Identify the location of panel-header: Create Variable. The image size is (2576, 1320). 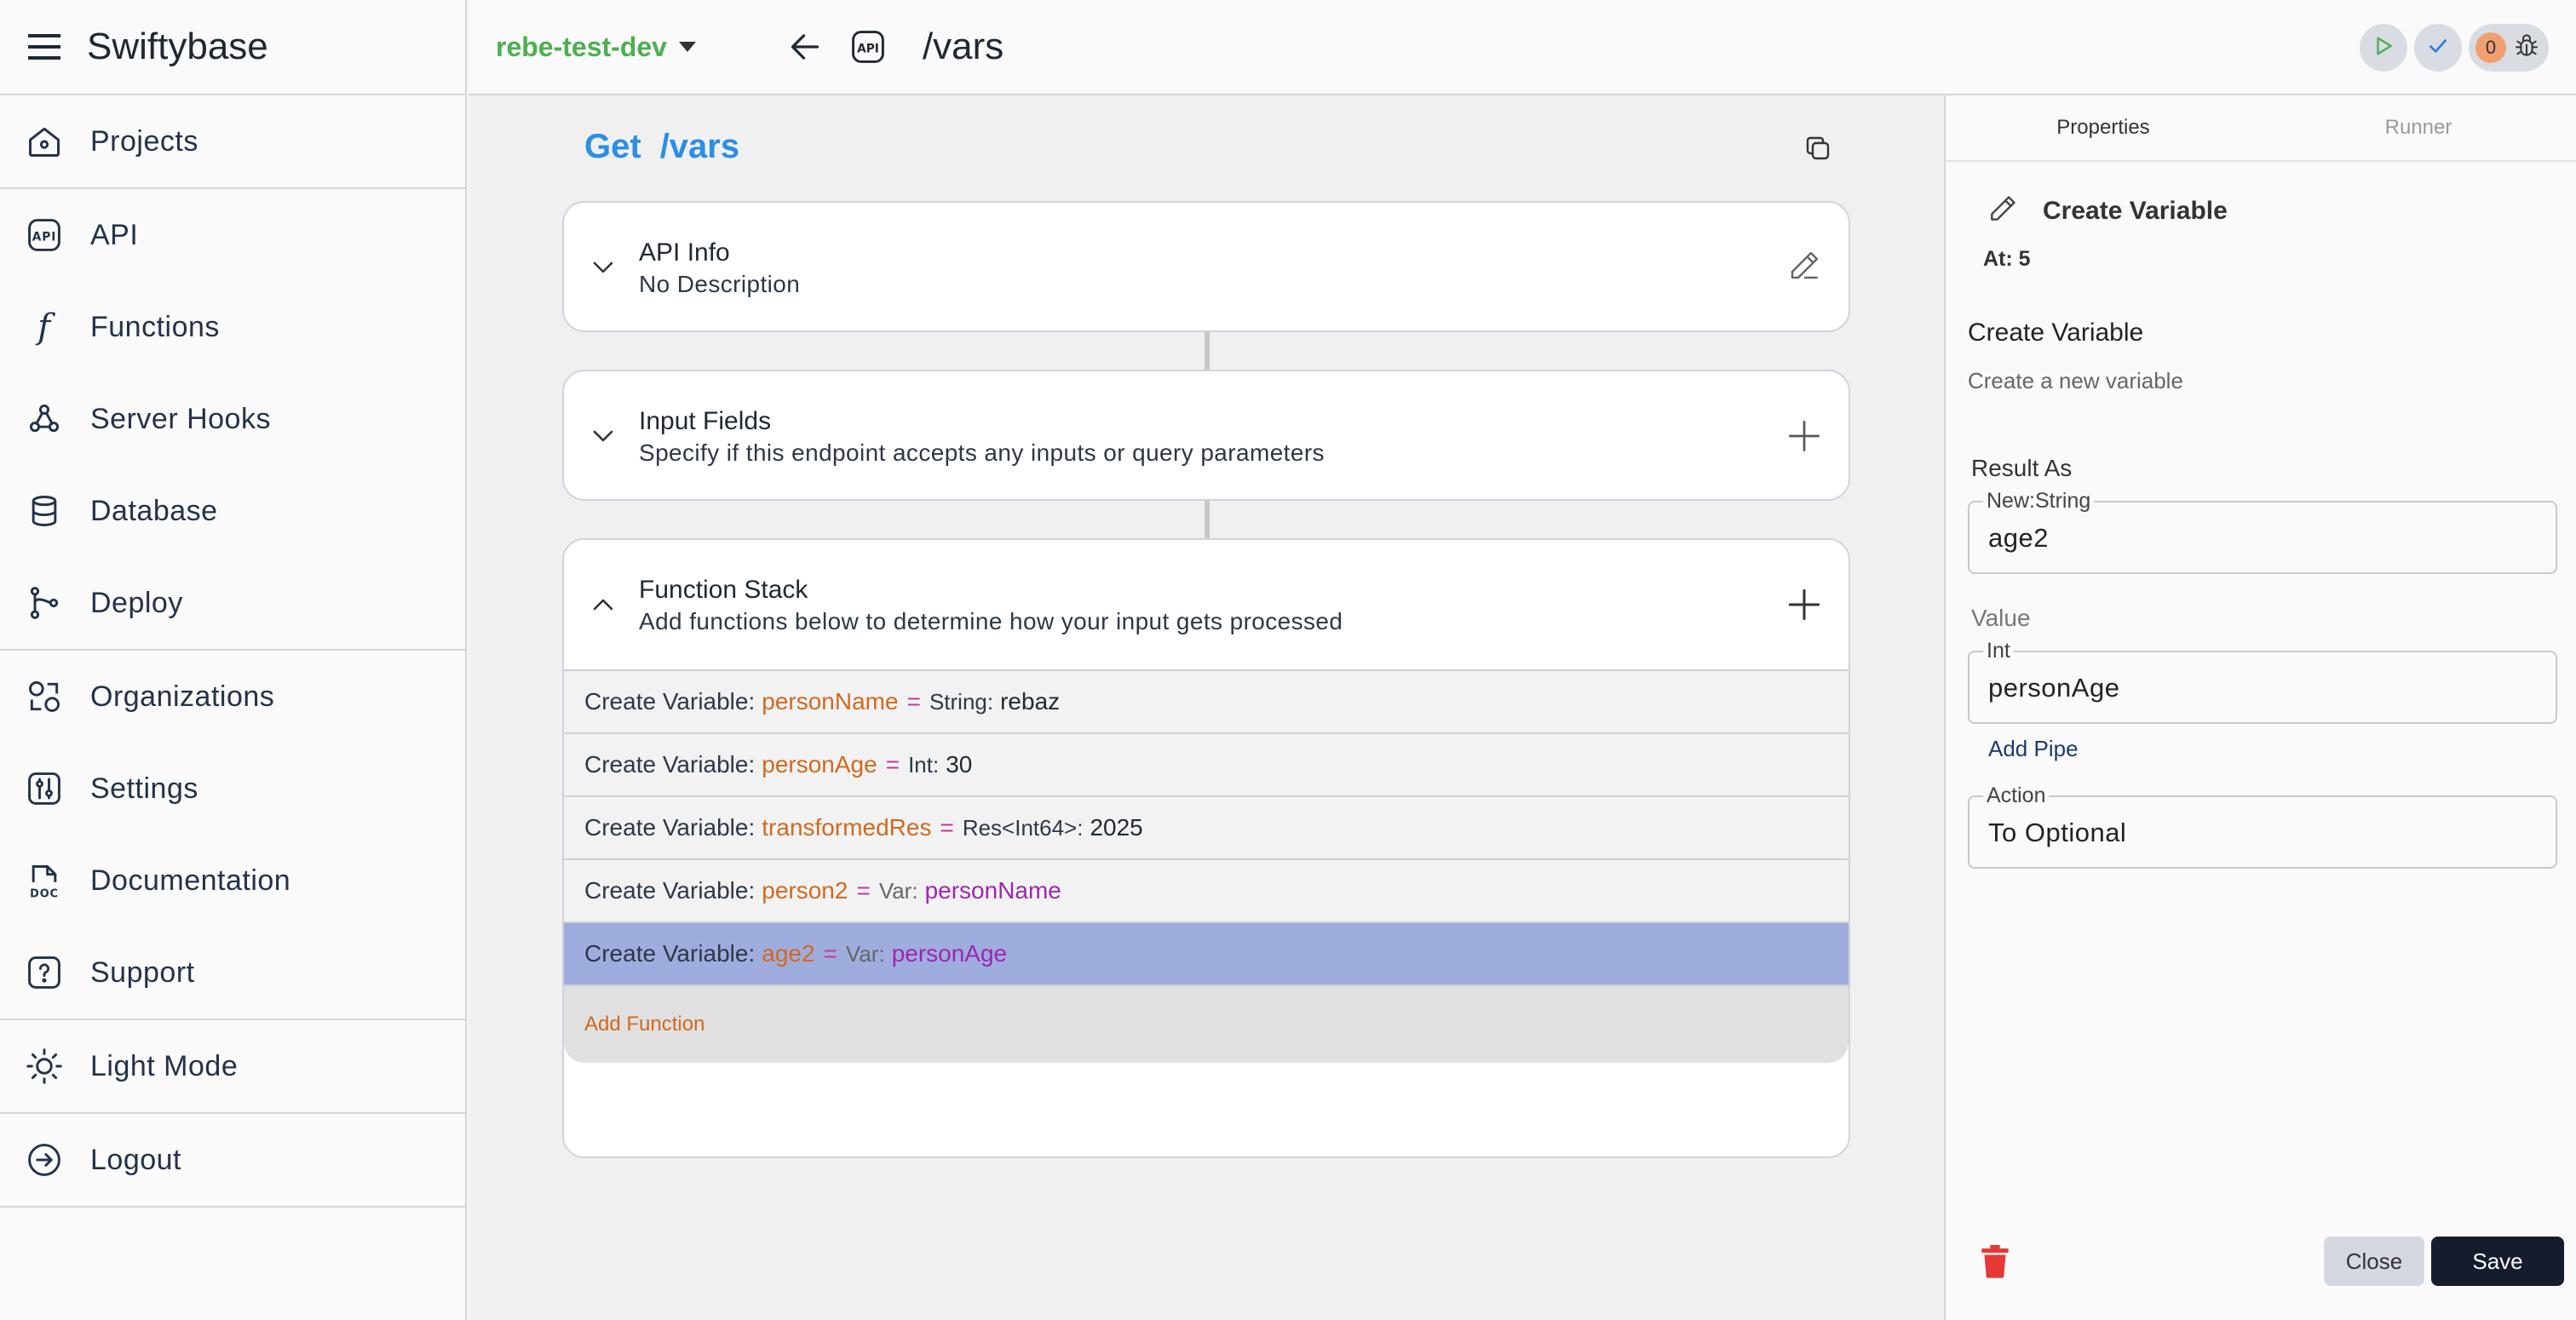
(2107, 210).